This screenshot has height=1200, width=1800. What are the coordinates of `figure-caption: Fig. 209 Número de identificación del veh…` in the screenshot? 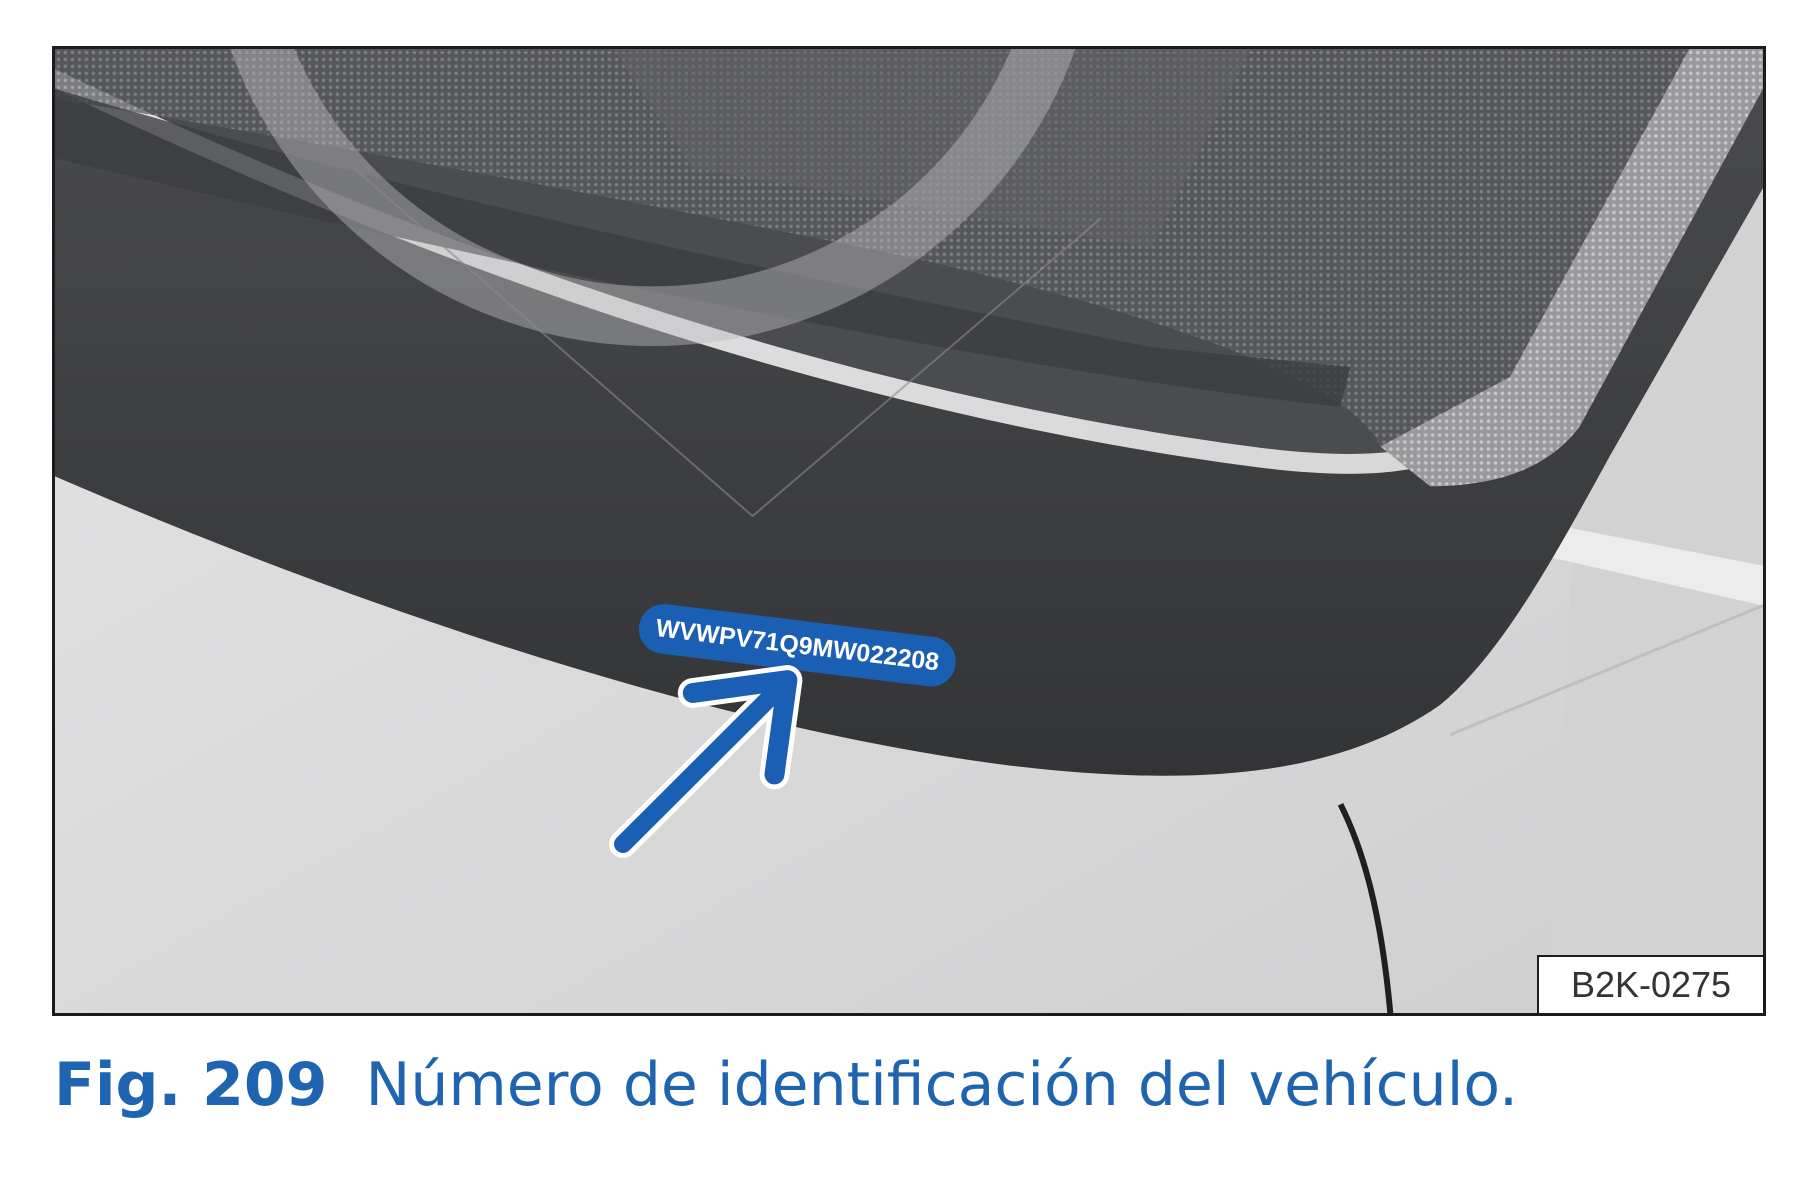 It's located at (786, 1085).